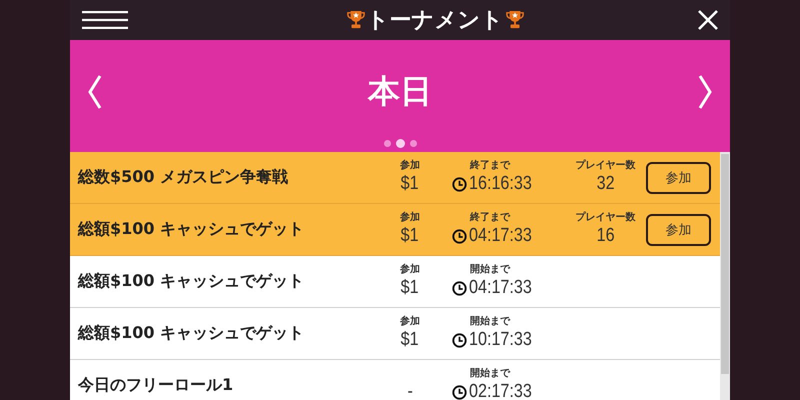 This screenshot has height=400, width=800. What do you see at coordinates (500, 390) in the screenshot?
I see `timer-value: 02:17:33` at bounding box center [500, 390].